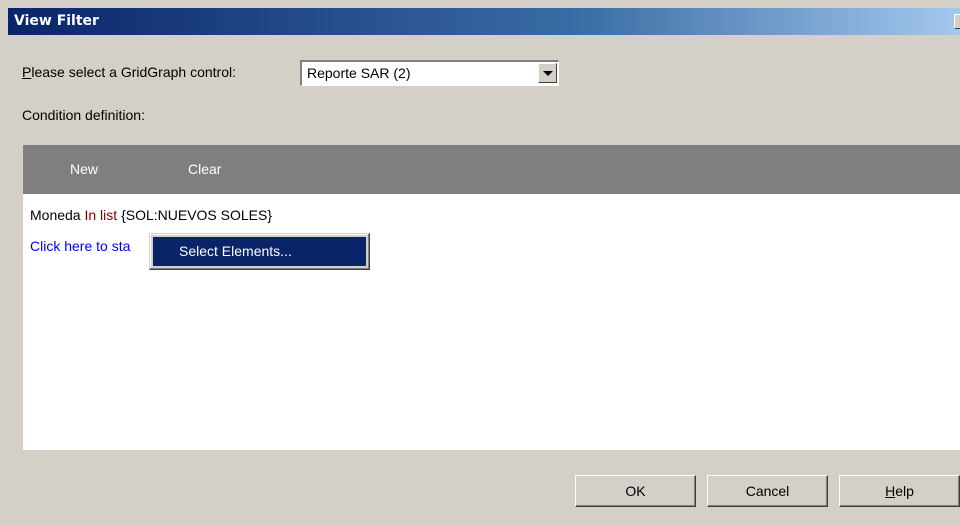  I want to click on cancel-button: Cancel, so click(767, 491).